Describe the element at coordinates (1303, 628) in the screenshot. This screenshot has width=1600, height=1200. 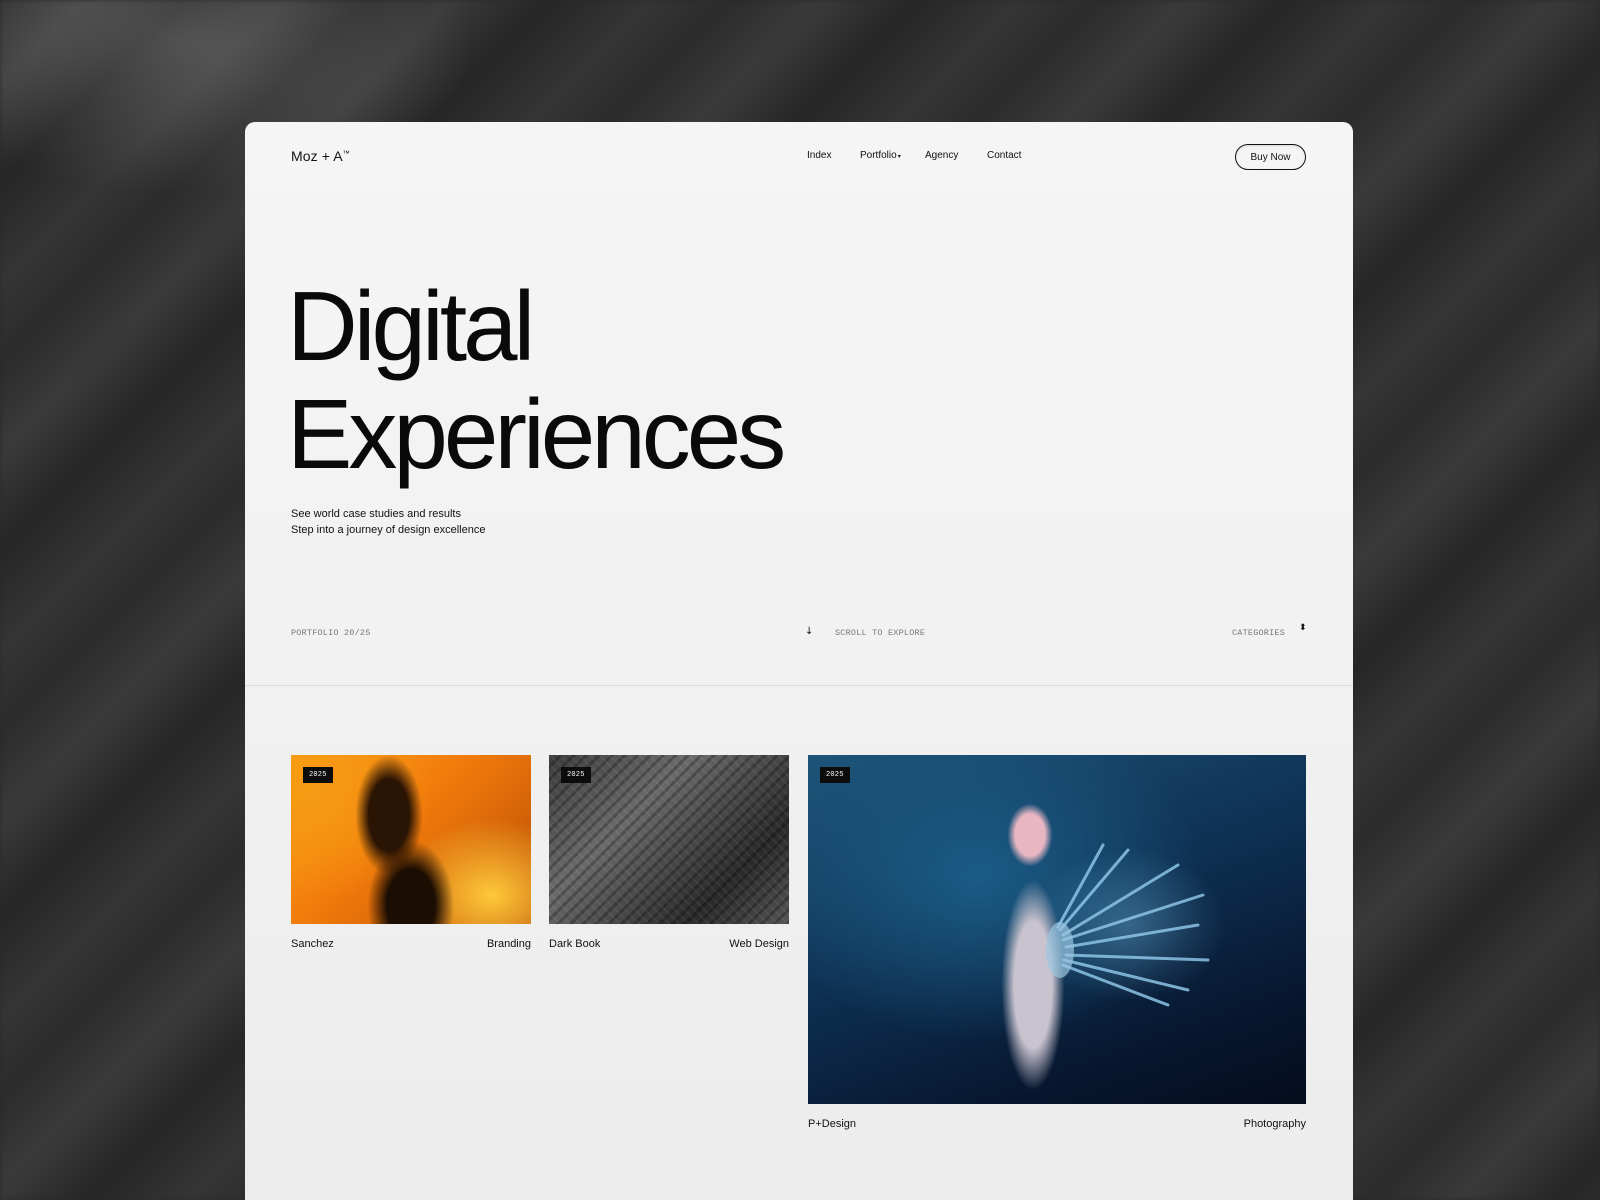
I see `sort-icon: ⬍` at that location.